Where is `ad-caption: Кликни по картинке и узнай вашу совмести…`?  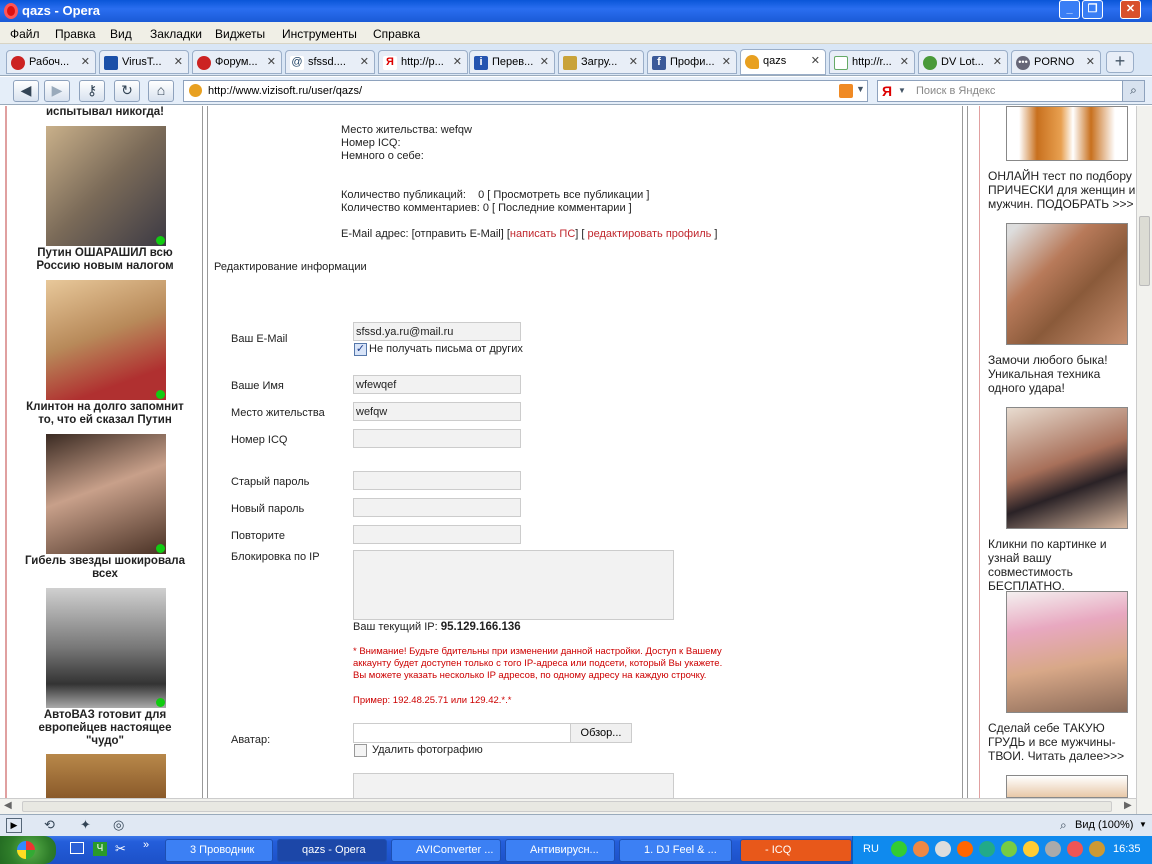
ad-caption: Кликни по картинке и узнай вашу совмести… is located at coordinates (1062, 565).